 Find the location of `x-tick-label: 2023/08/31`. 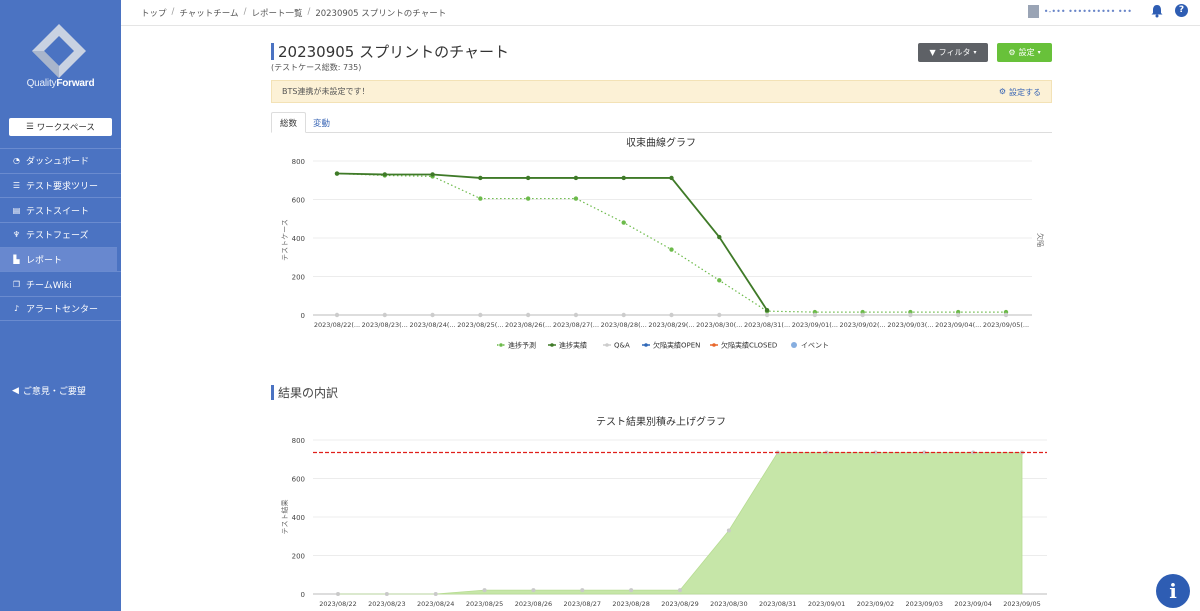

x-tick-label: 2023/08/31 is located at coordinates (777, 604).